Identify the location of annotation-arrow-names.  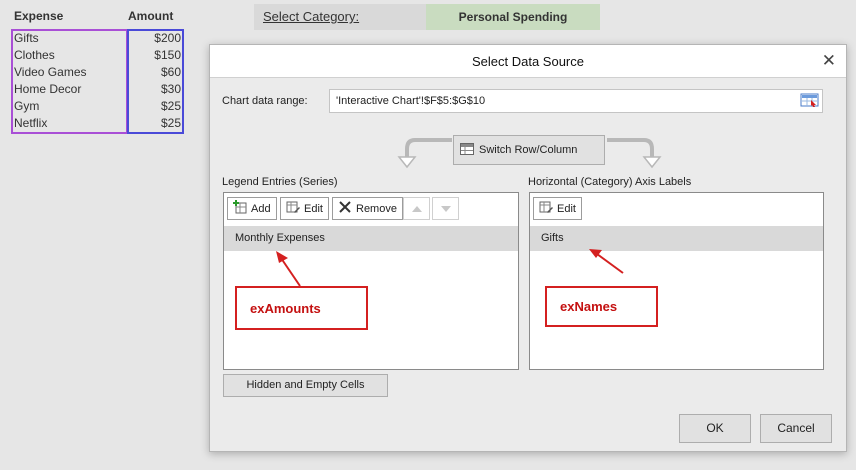
(610, 263).